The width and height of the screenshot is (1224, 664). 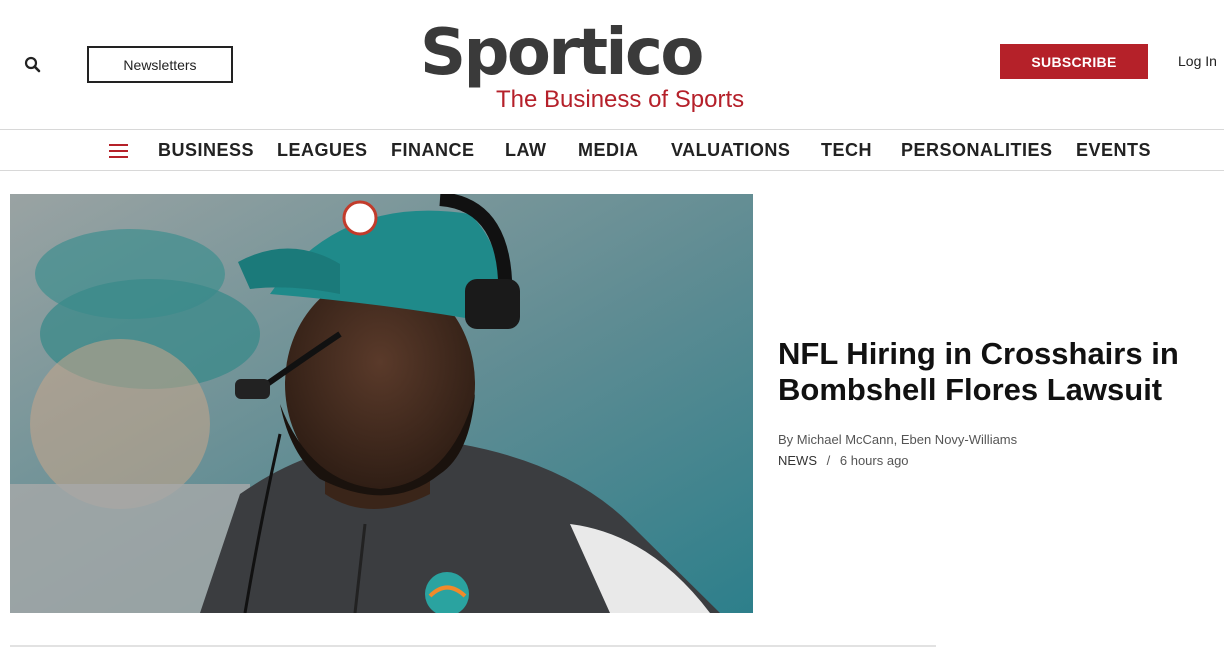 What do you see at coordinates (907, 439) in the screenshot?
I see `article-authors: Michael McCann, Eben Novy-Williams` at bounding box center [907, 439].